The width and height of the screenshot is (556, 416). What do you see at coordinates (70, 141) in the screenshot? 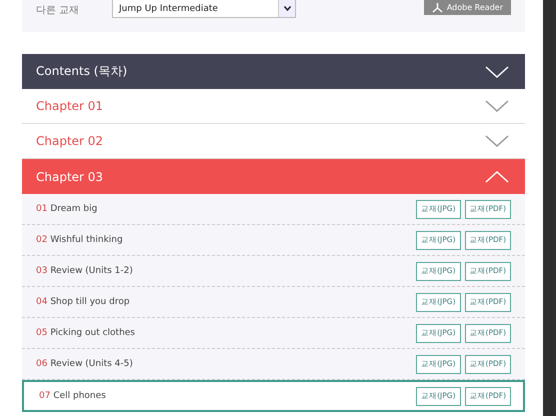
I see `chapter-title: Chapter 02` at bounding box center [70, 141].